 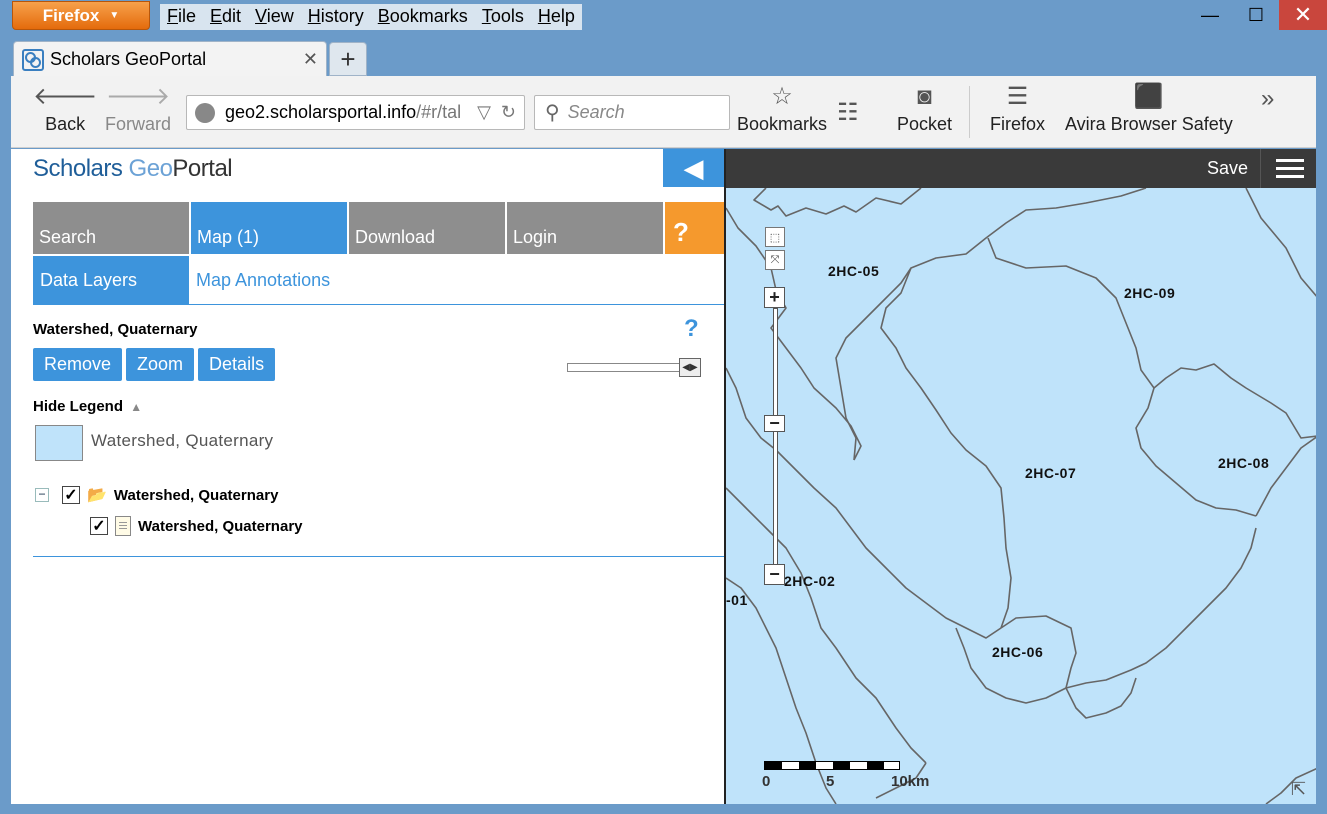 I want to click on close-window-button: ✕, so click(x=1303, y=15).